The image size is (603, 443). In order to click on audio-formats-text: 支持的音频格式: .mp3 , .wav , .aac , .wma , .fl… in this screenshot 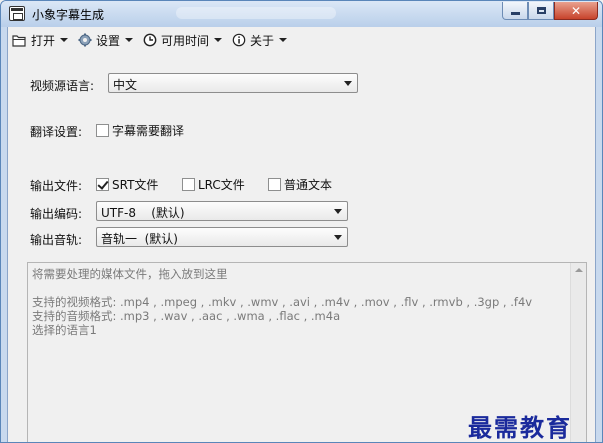, I will do `click(186, 316)`.